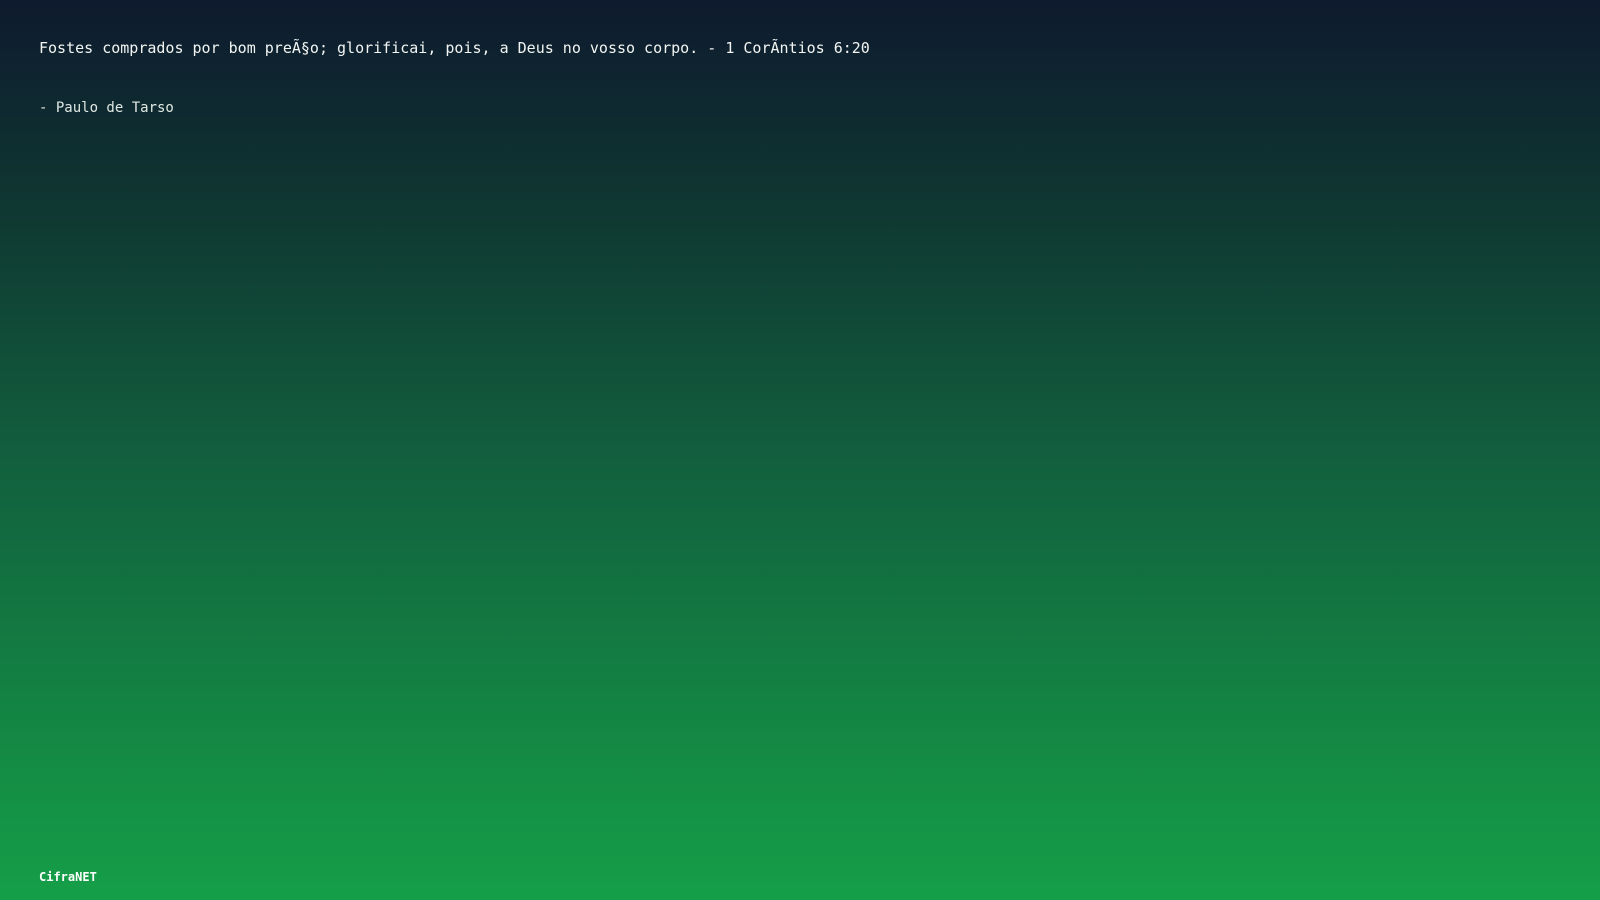 The image size is (1600, 900). What do you see at coordinates (68, 877) in the screenshot?
I see `brand-logo-text: CifraNET` at bounding box center [68, 877].